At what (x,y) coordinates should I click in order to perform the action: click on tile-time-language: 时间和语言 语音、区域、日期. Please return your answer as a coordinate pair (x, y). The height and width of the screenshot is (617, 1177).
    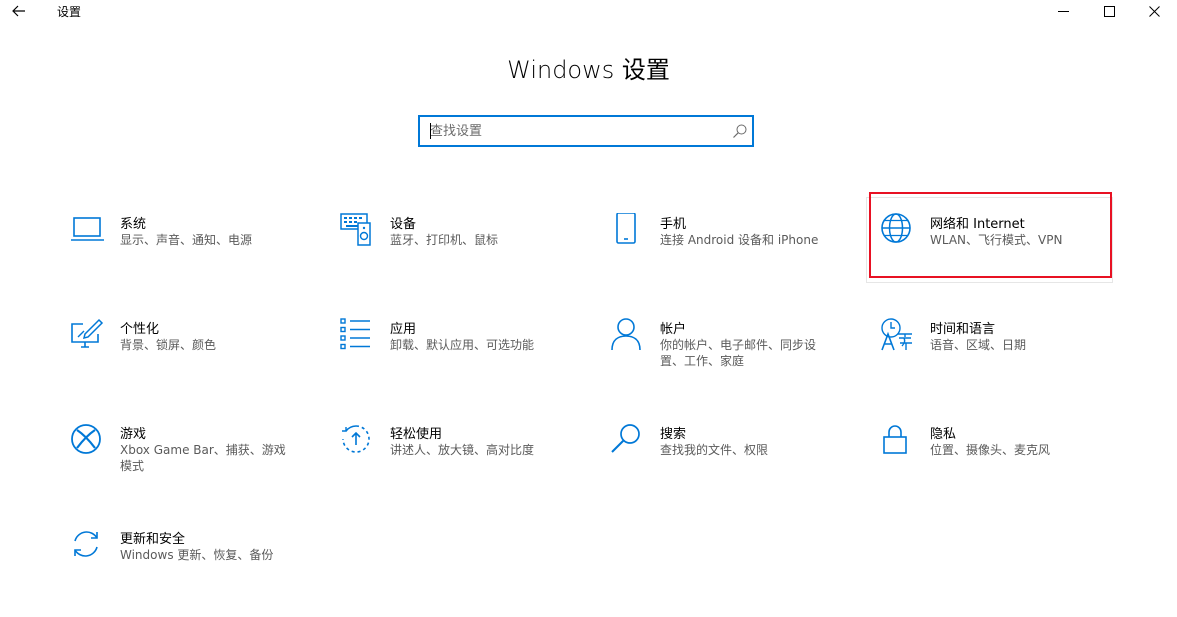
    Looking at the image, I should click on (1000, 358).